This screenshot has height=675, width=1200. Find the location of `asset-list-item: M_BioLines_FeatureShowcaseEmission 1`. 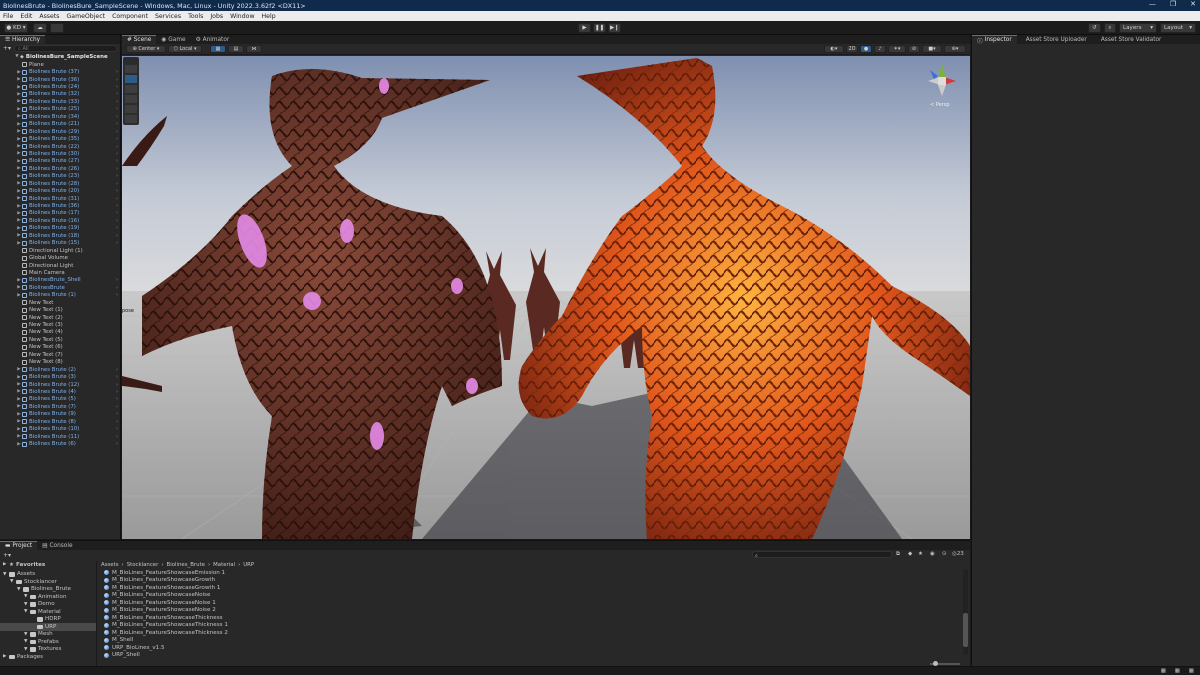

asset-list-item: M_BioLines_FeatureShowcaseEmission 1 is located at coordinates (534, 573).